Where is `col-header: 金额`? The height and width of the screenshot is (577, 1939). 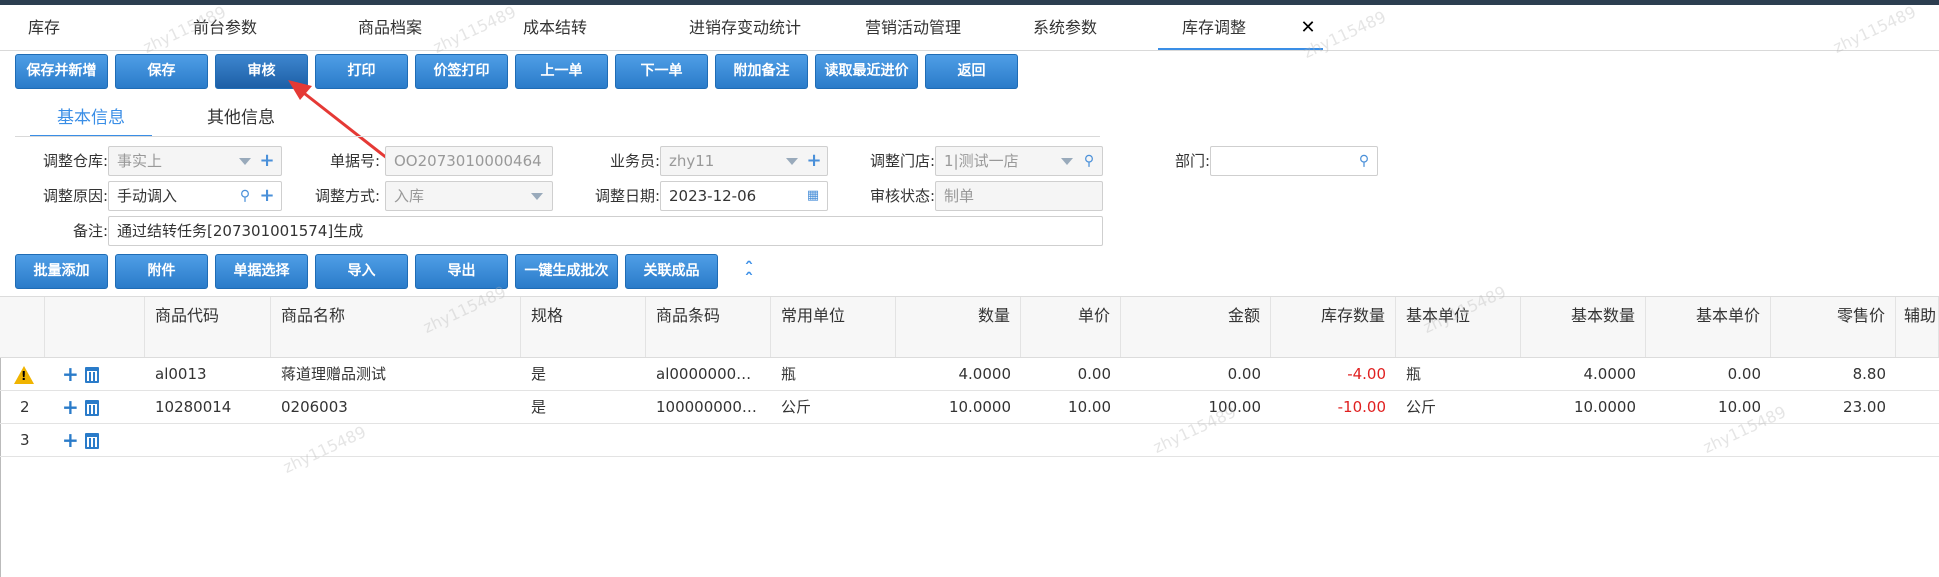
col-header: 金额 is located at coordinates (1196, 327).